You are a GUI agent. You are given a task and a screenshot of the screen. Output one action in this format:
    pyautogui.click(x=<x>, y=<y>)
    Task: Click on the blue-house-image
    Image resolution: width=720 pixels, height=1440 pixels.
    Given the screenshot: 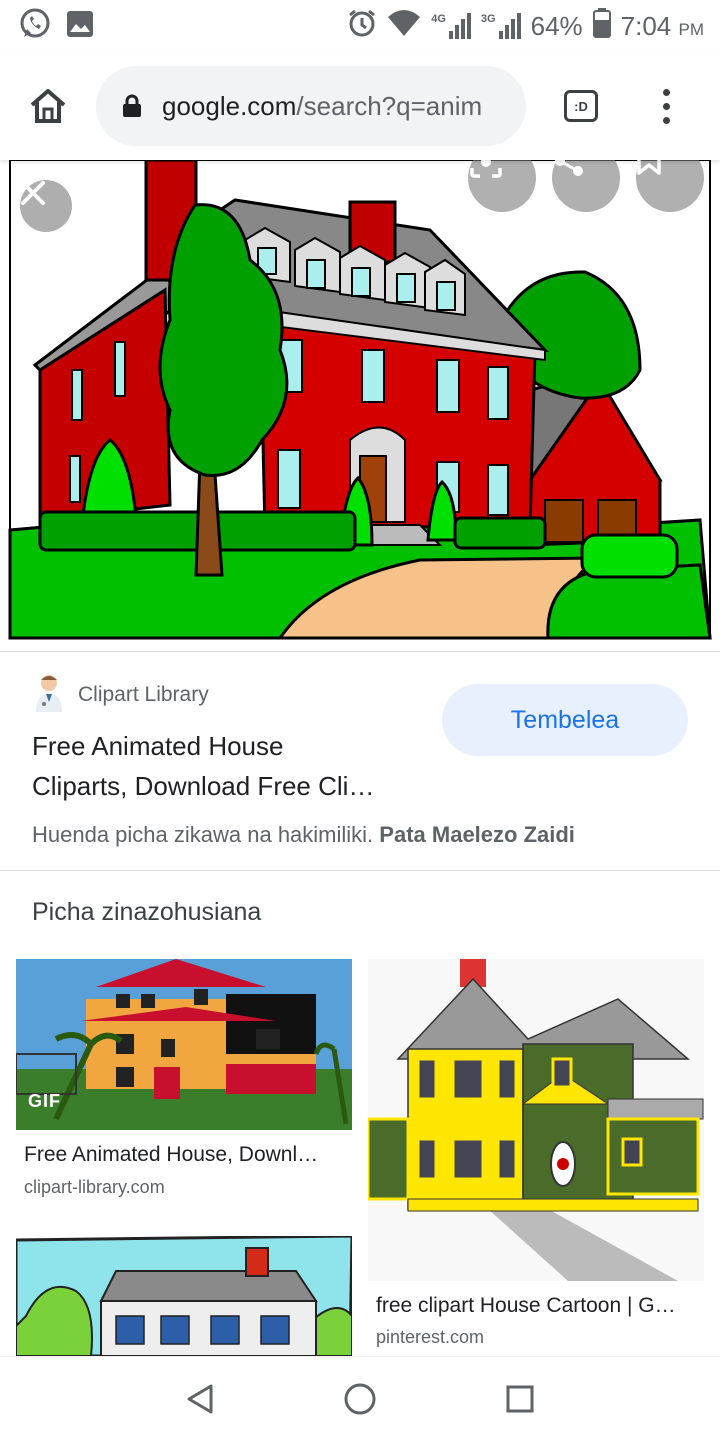 What is the action you would take?
    pyautogui.click(x=184, y=1296)
    